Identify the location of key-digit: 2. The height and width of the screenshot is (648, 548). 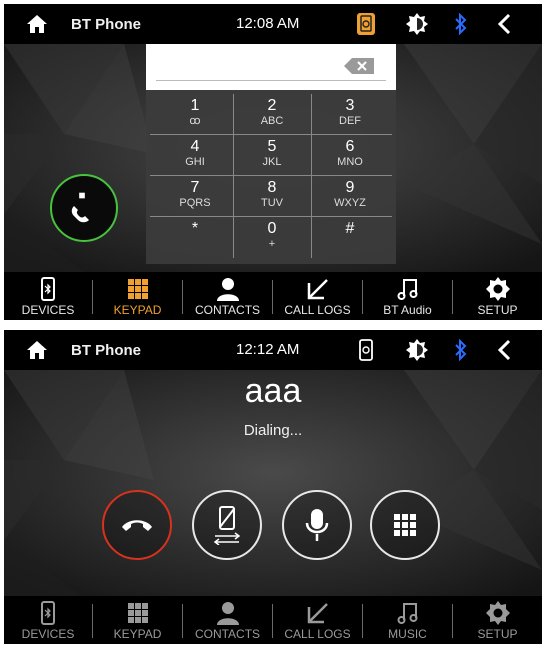
(272, 105).